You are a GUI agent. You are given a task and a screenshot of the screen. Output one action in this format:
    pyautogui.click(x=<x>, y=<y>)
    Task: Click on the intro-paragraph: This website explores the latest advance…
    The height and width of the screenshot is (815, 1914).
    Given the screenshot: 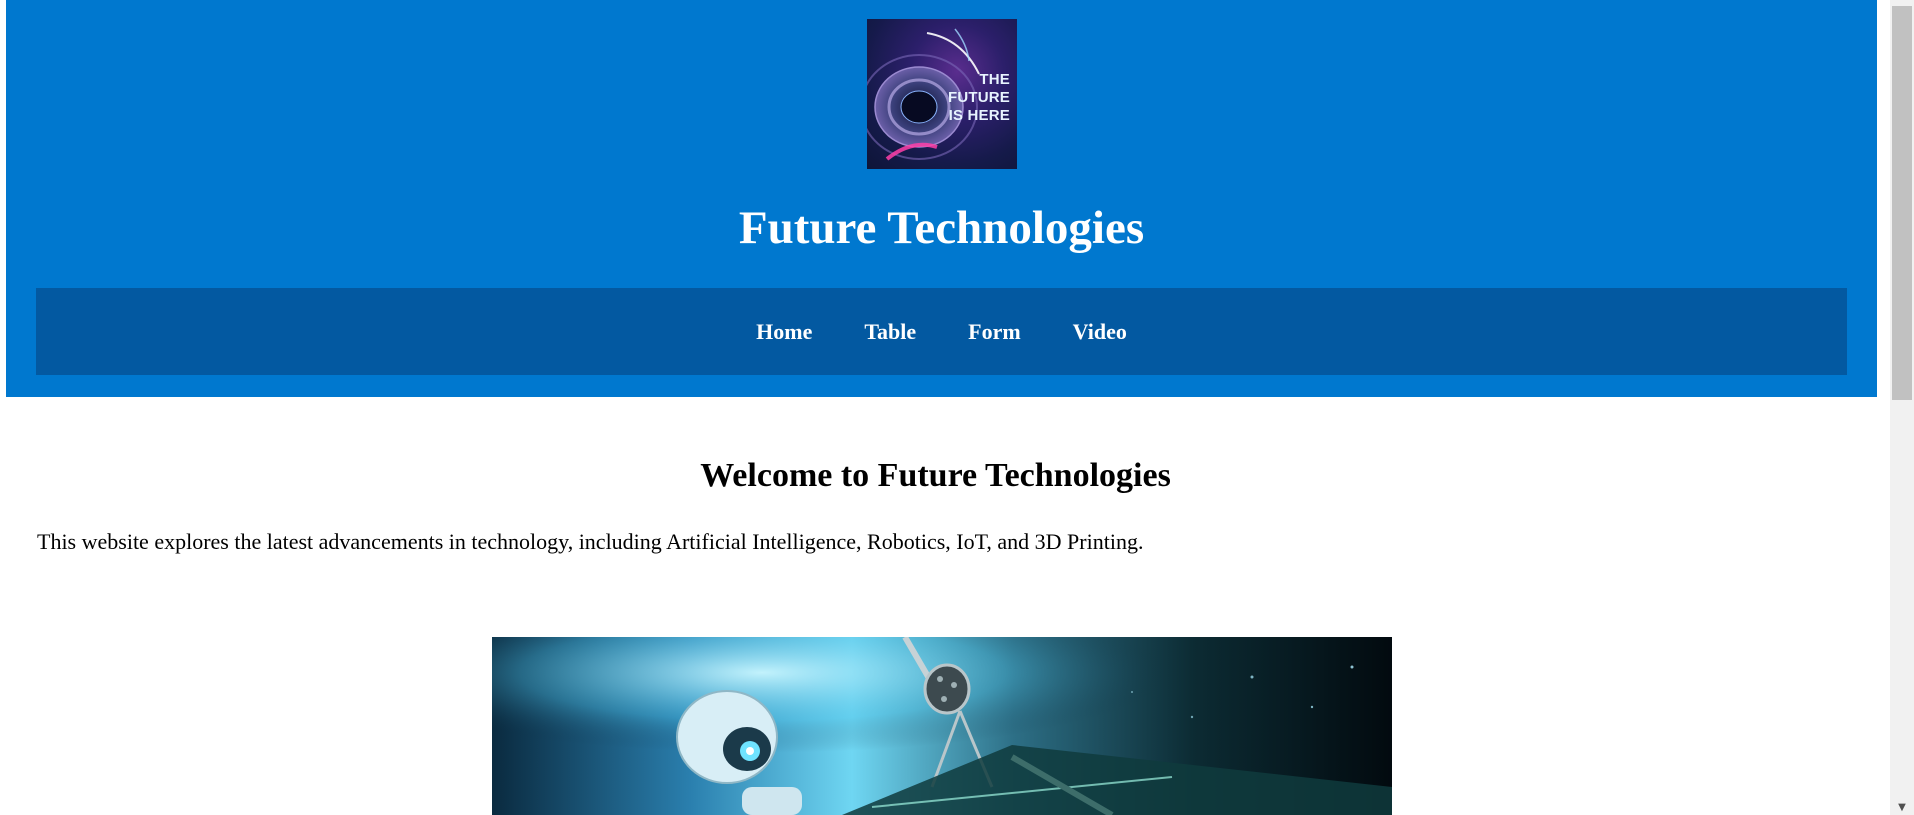 What is the action you would take?
    pyautogui.click(x=590, y=541)
    